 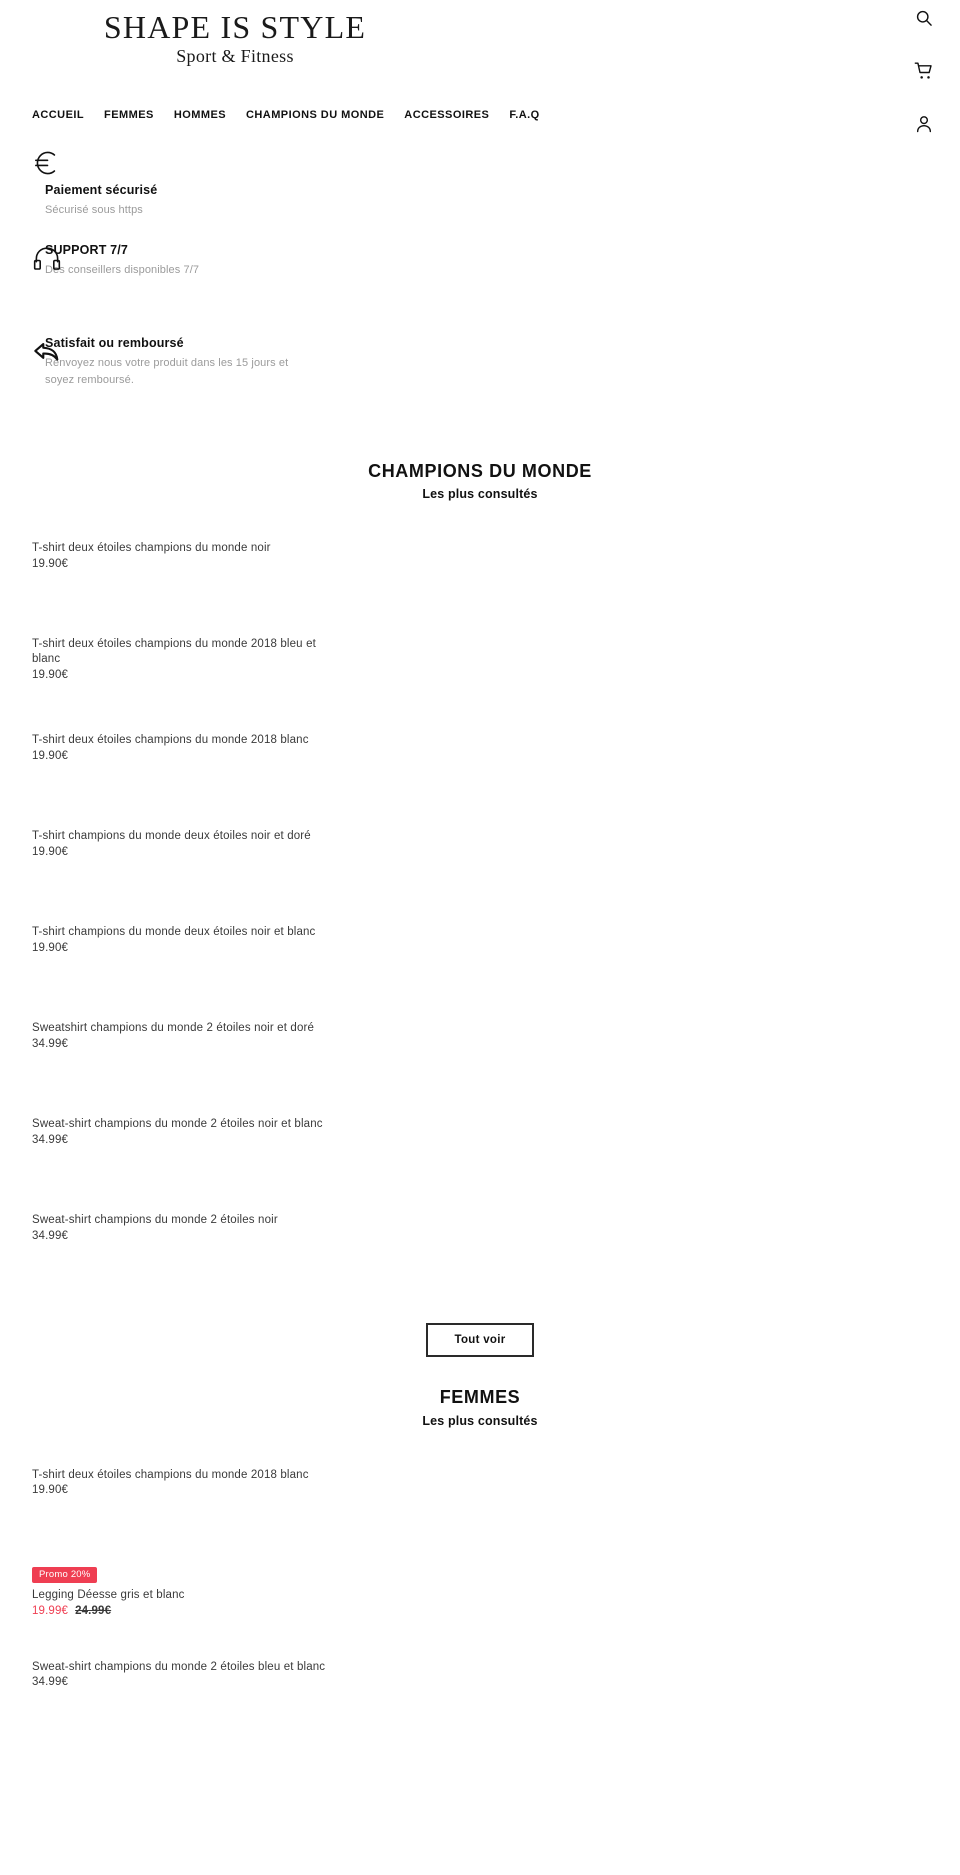 I want to click on trust-badge-refund-title: Satisfait ou remboursé, so click(x=114, y=343).